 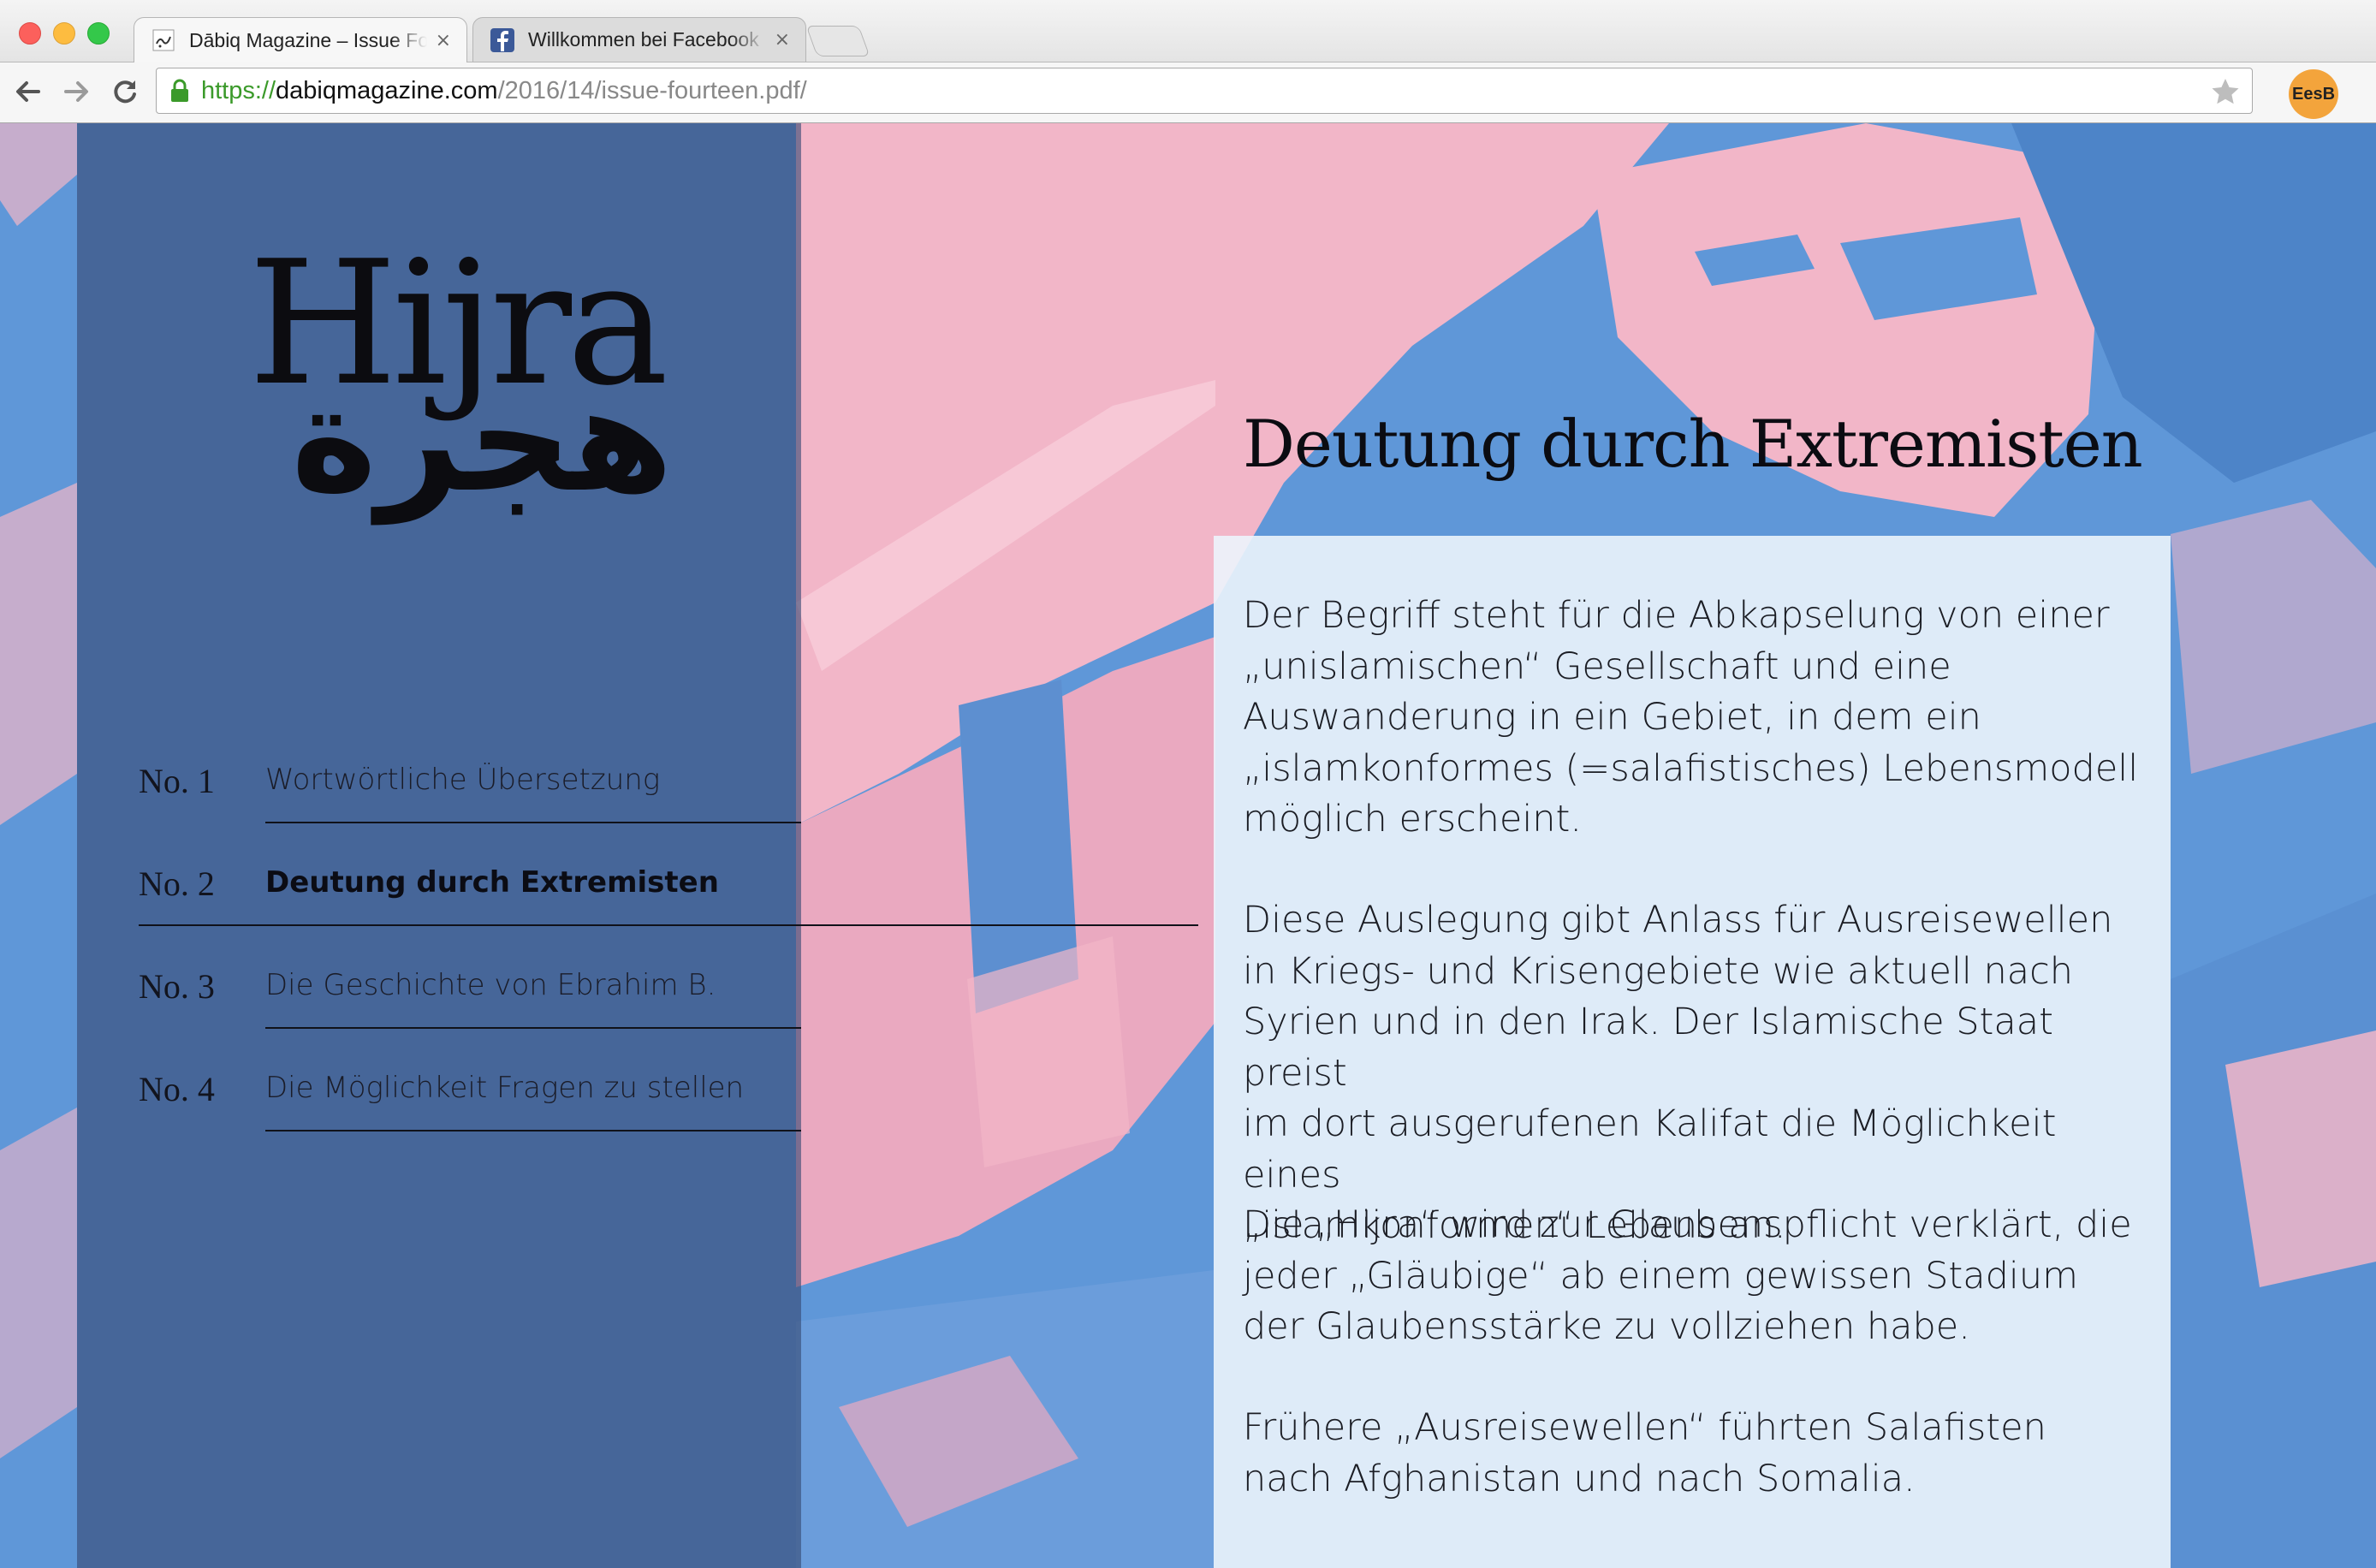 I want to click on nav-label: Wortwörtliche Übersetzung, so click(x=463, y=780).